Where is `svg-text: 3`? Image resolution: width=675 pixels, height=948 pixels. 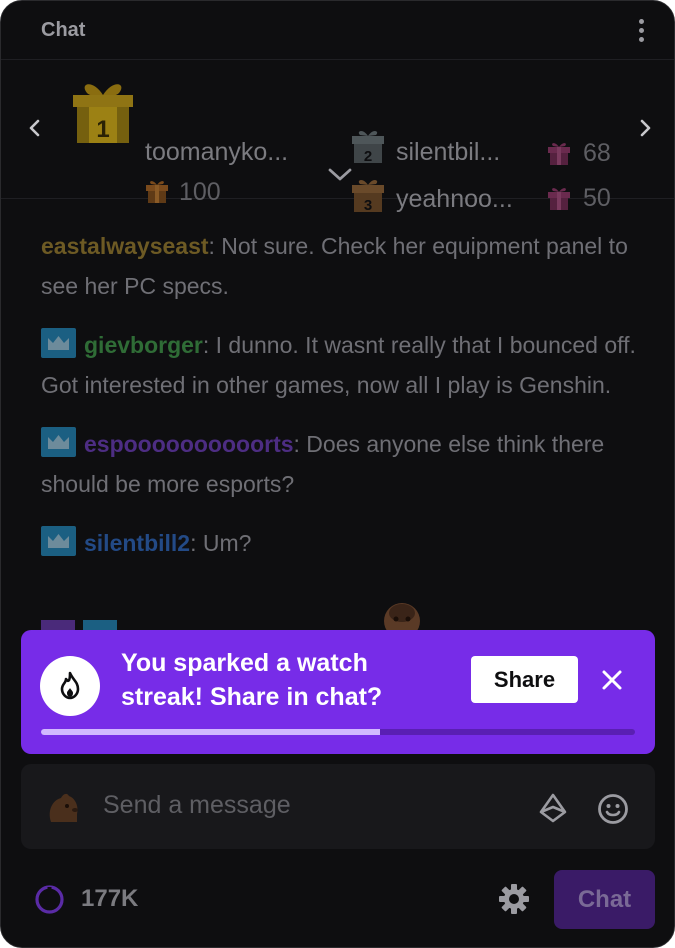 svg-text: 3 is located at coordinates (368, 205).